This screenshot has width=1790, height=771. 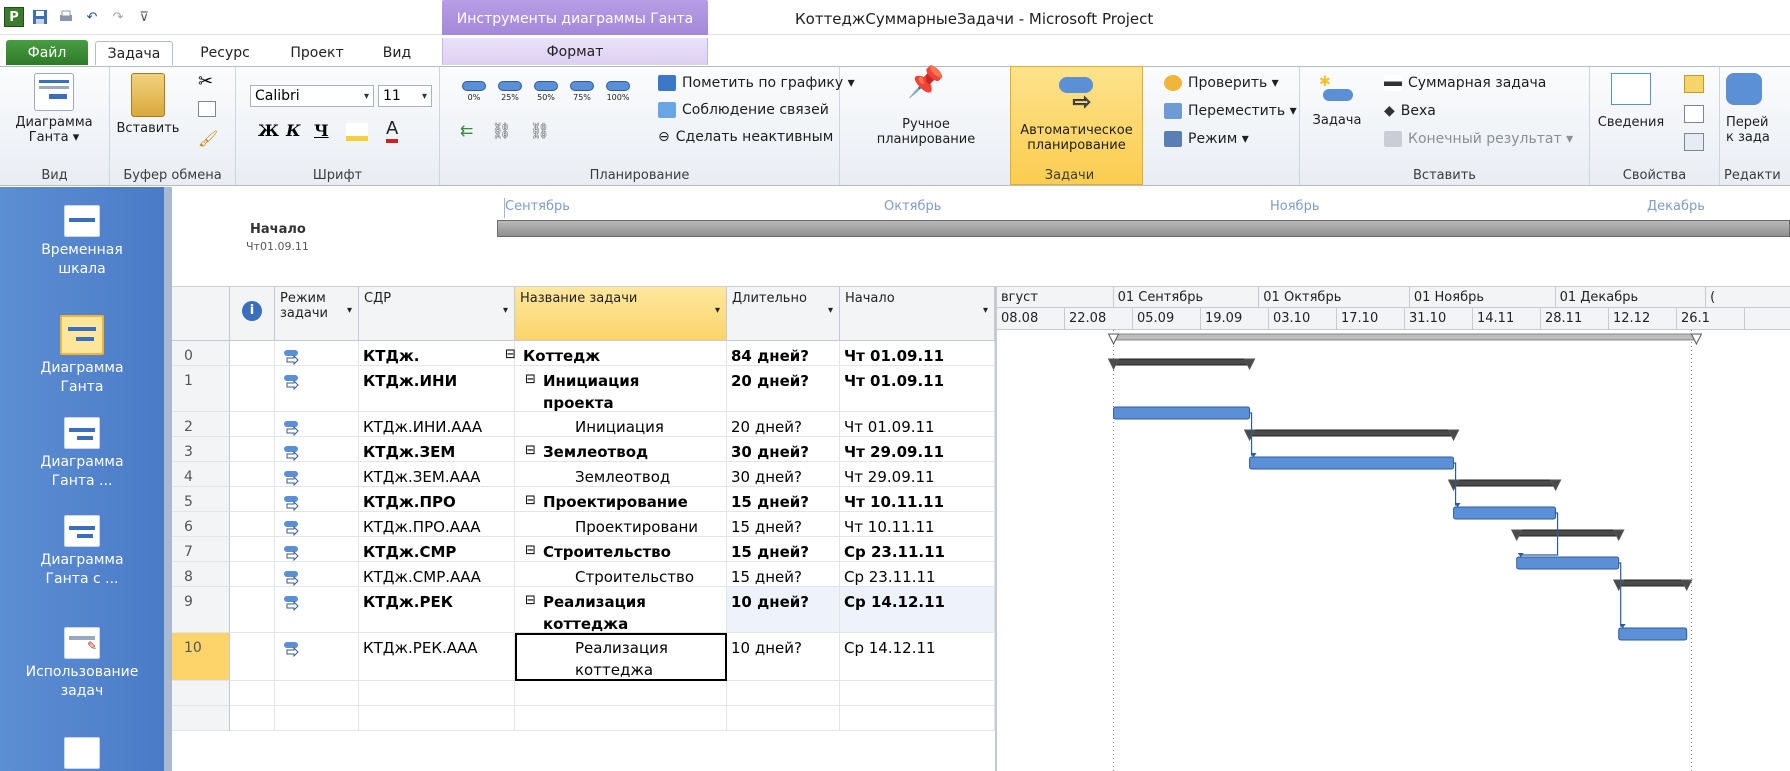 I want to click on highlight-color-icon, so click(x=357, y=132).